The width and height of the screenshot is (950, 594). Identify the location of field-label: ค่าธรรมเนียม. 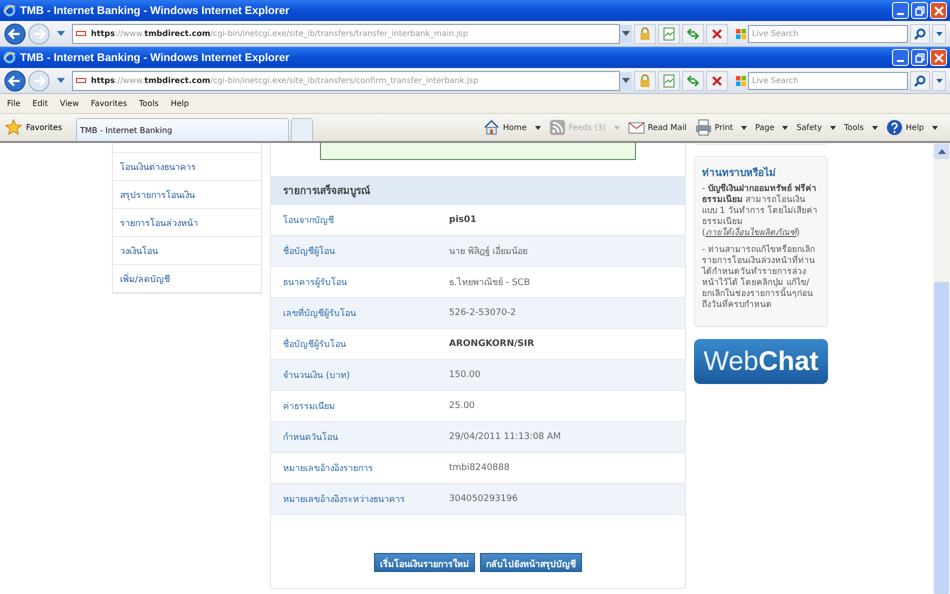
(309, 406).